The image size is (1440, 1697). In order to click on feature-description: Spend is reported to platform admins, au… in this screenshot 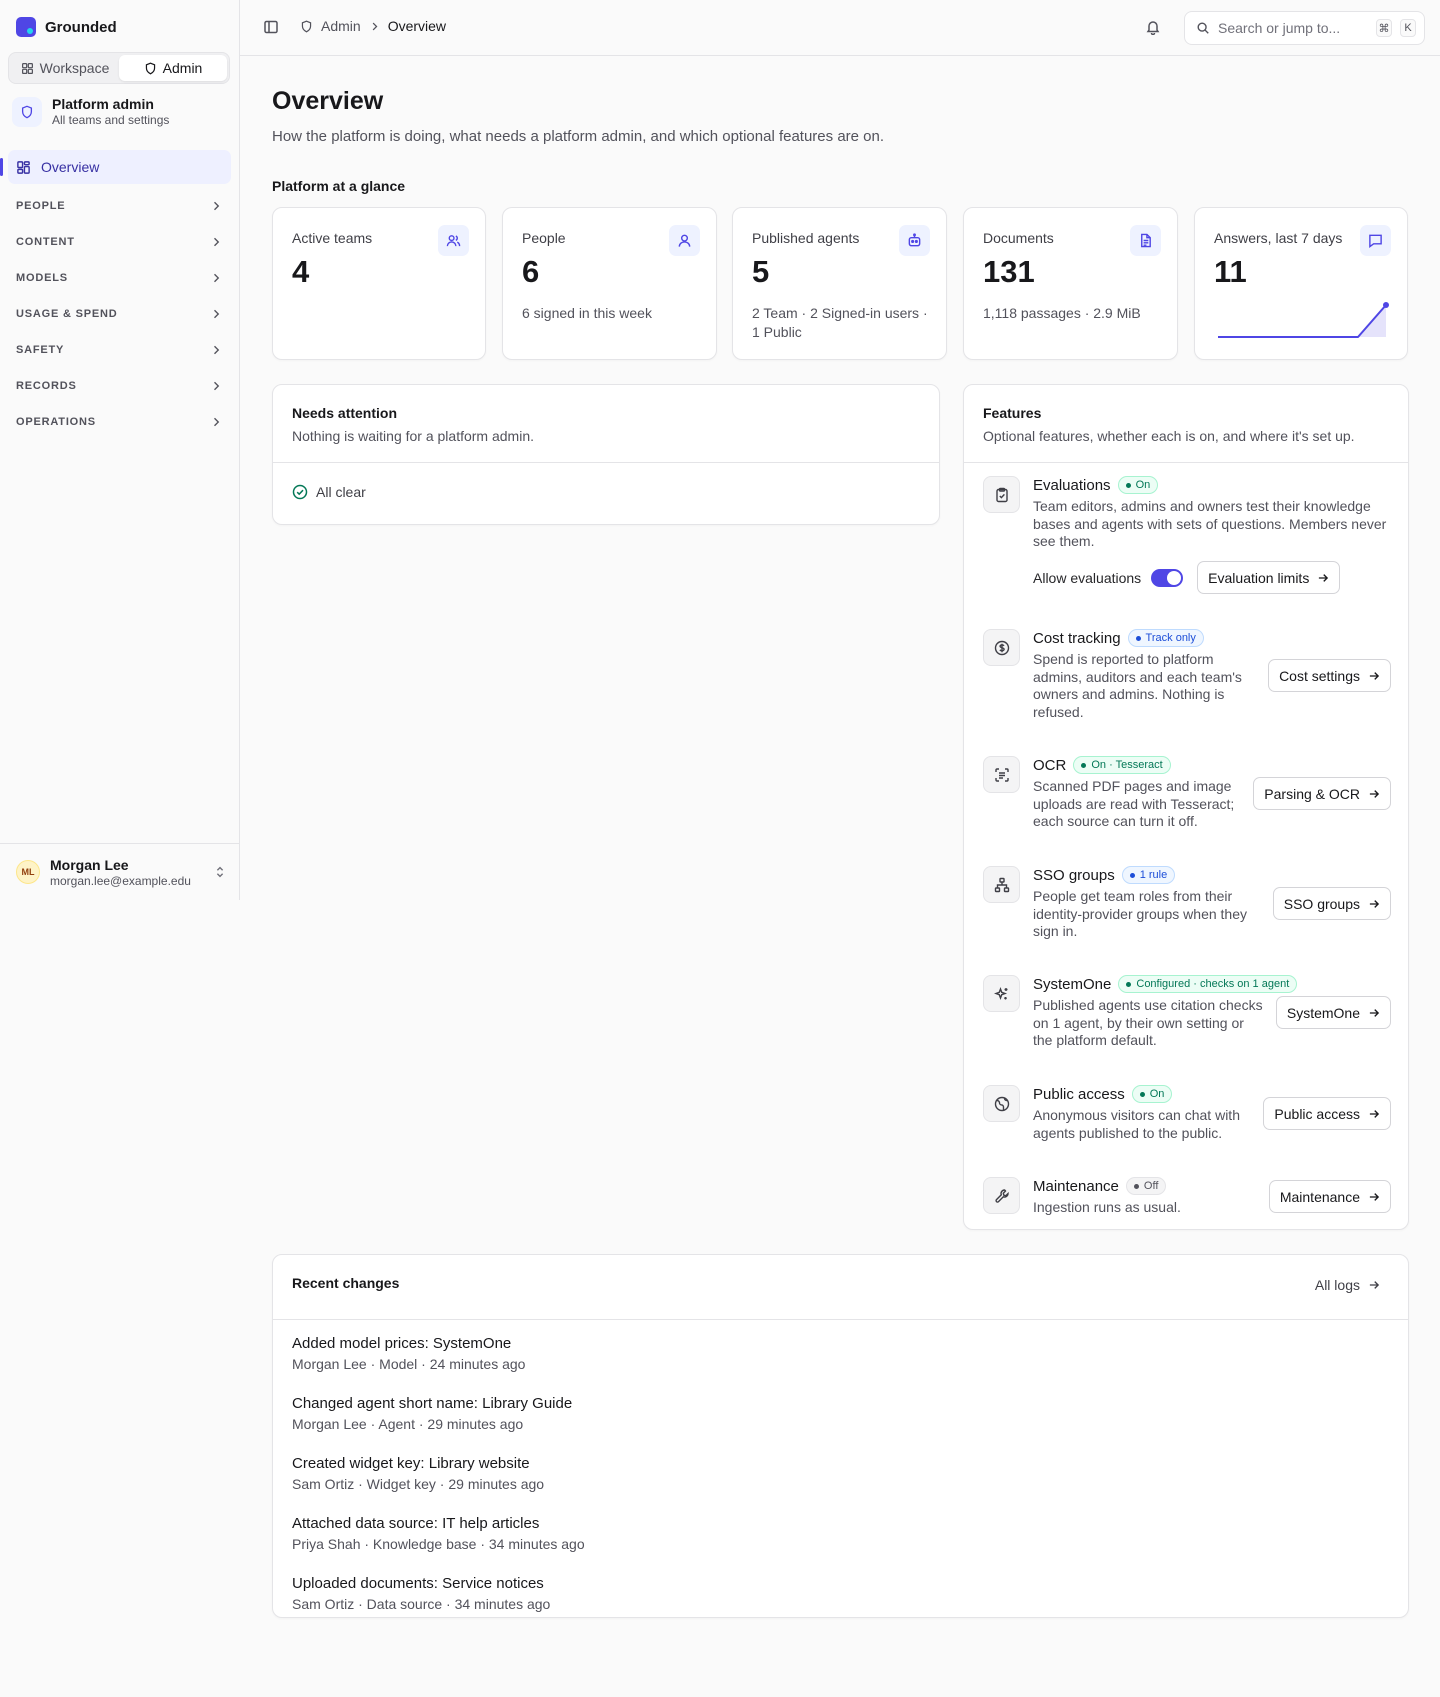, I will do `click(1137, 685)`.